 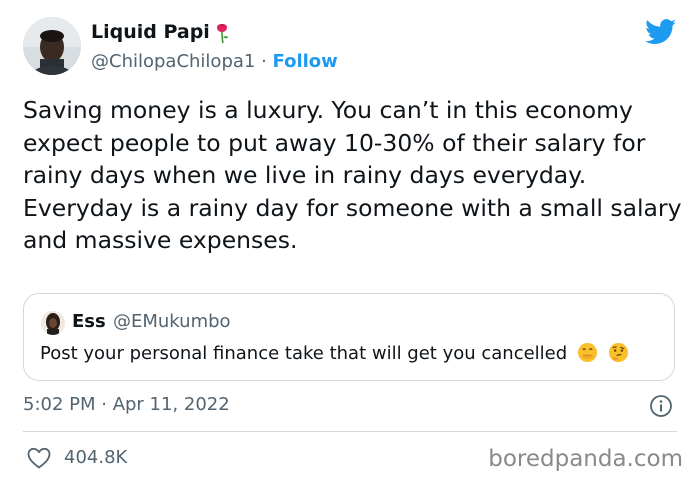 What do you see at coordinates (661, 406) in the screenshot?
I see `info-icon` at bounding box center [661, 406].